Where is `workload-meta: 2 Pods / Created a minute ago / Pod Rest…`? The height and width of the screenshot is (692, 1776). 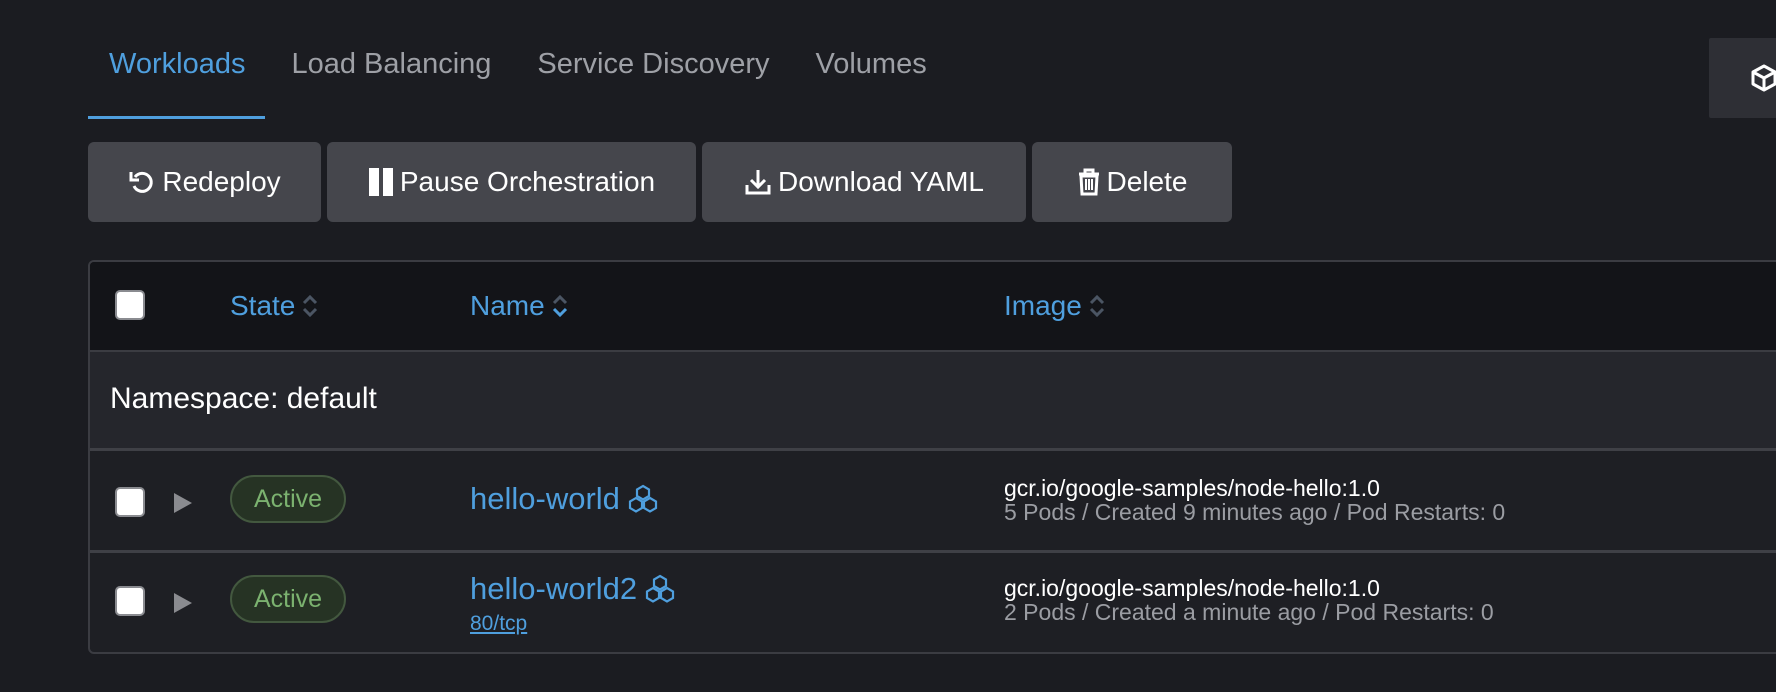
workload-meta: 2 Pods / Created a minute ago / Pod Rest… is located at coordinates (1249, 612).